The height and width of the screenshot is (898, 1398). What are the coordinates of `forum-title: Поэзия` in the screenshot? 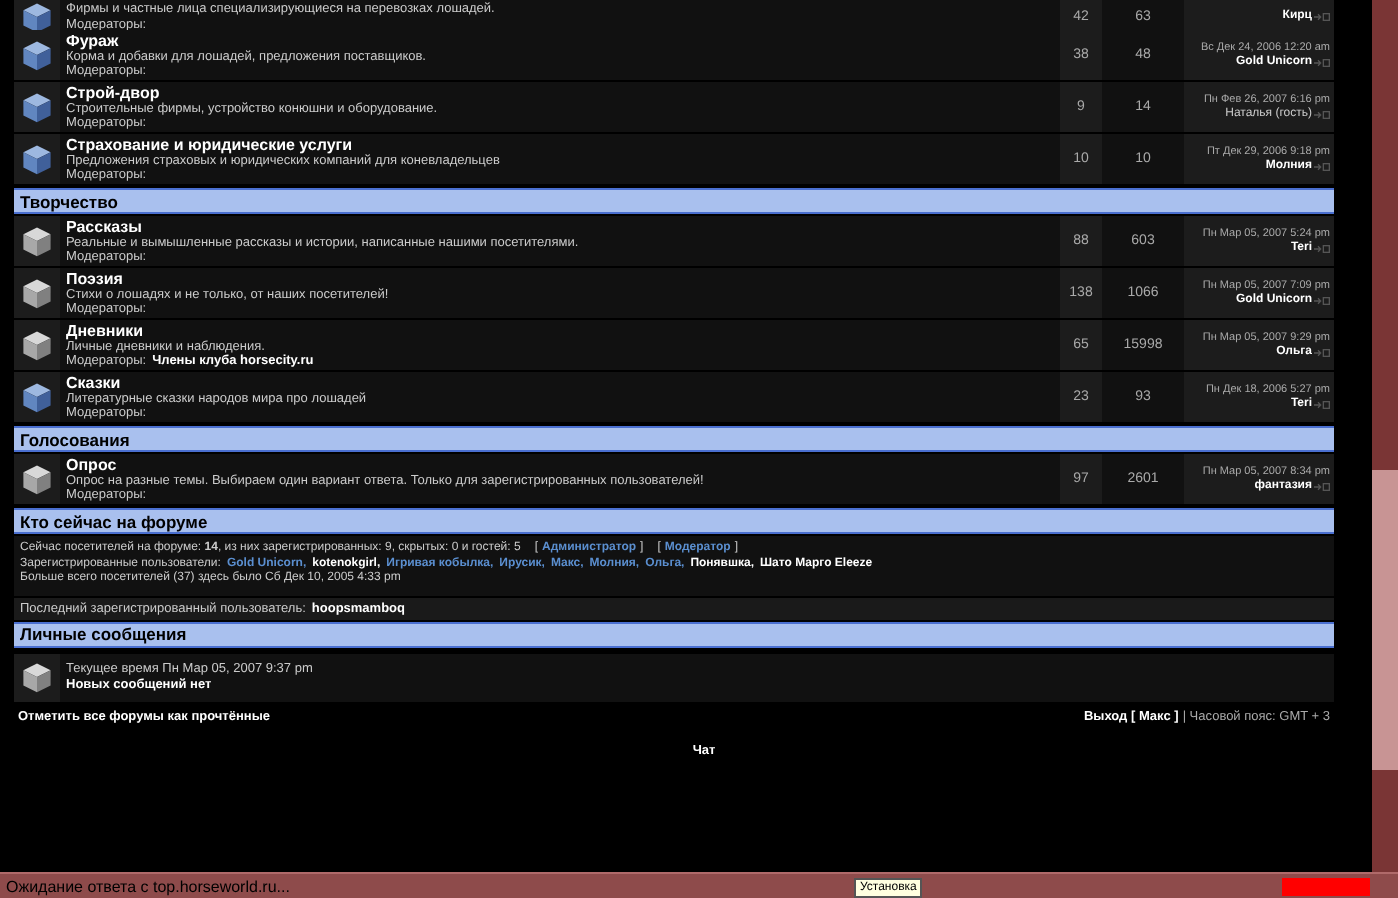 It's located at (94, 278).